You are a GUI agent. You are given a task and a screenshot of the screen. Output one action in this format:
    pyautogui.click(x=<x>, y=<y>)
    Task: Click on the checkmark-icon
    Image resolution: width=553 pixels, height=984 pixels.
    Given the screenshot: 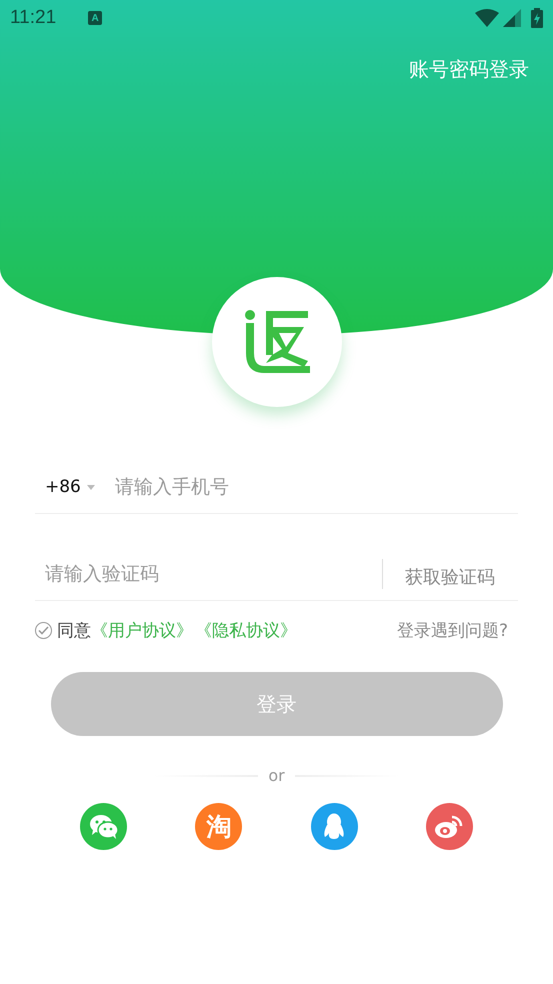 What is the action you would take?
    pyautogui.click(x=43, y=630)
    